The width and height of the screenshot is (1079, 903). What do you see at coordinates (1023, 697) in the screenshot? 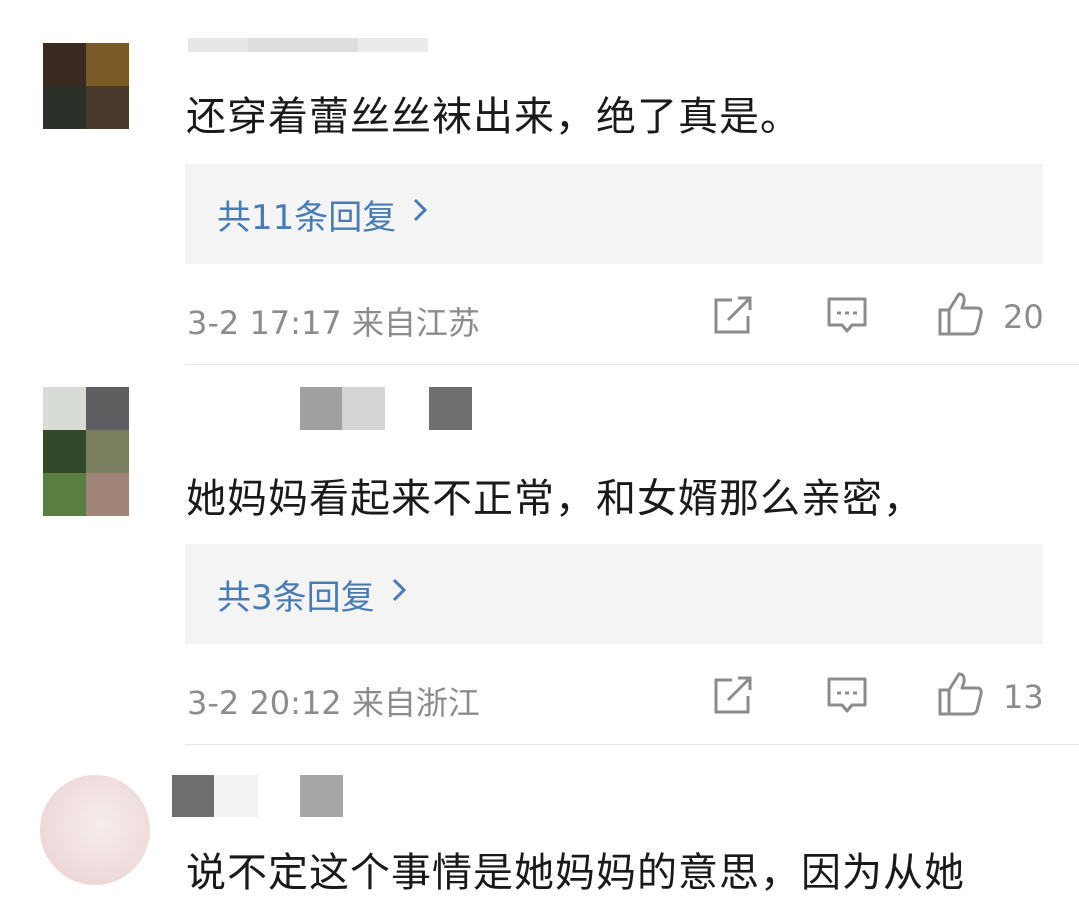
I see `like-count: 13` at bounding box center [1023, 697].